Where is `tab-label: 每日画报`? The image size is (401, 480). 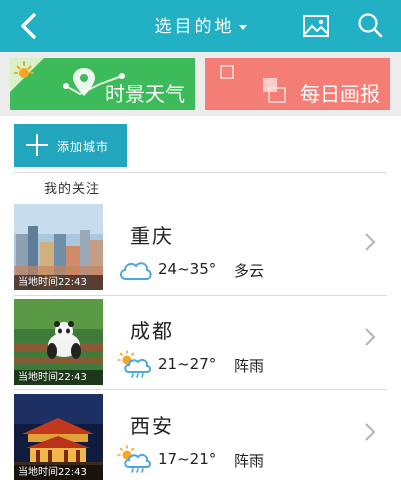
tab-label: 每日画报 is located at coordinates (340, 94).